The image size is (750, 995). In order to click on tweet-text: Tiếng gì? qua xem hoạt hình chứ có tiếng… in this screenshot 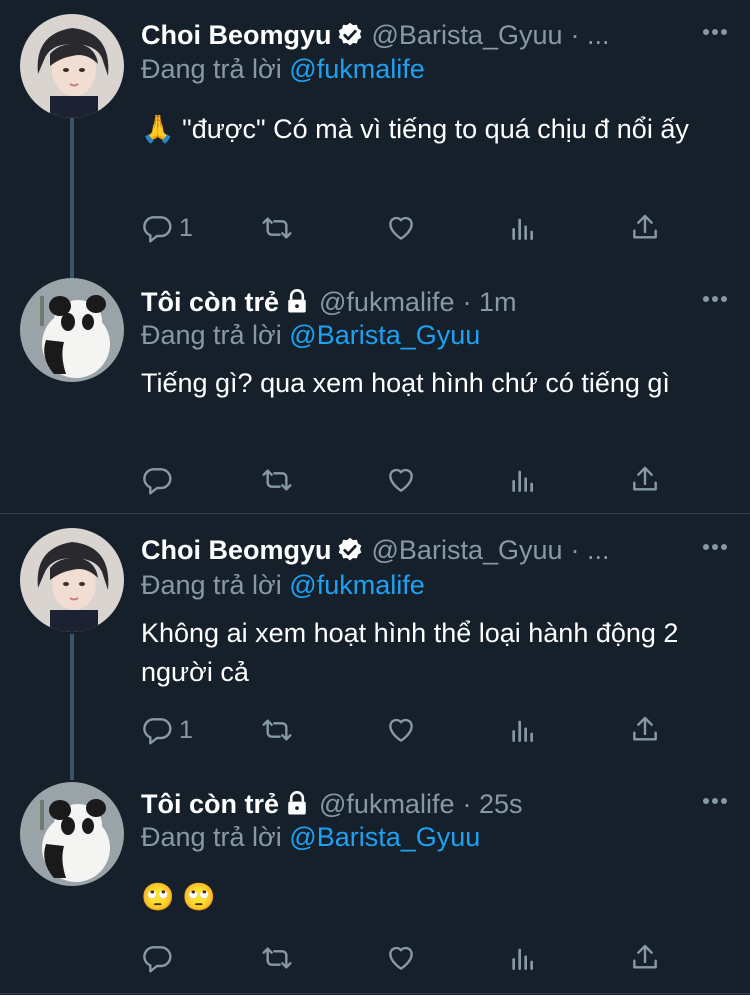, I will do `click(405, 383)`.